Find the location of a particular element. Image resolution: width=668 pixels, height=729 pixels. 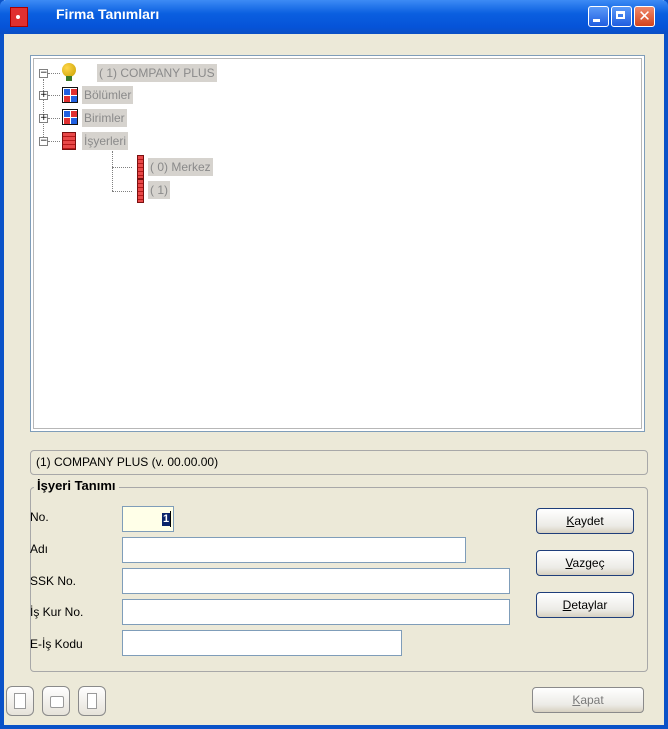

minimize-icon is located at coordinates (596, 20).